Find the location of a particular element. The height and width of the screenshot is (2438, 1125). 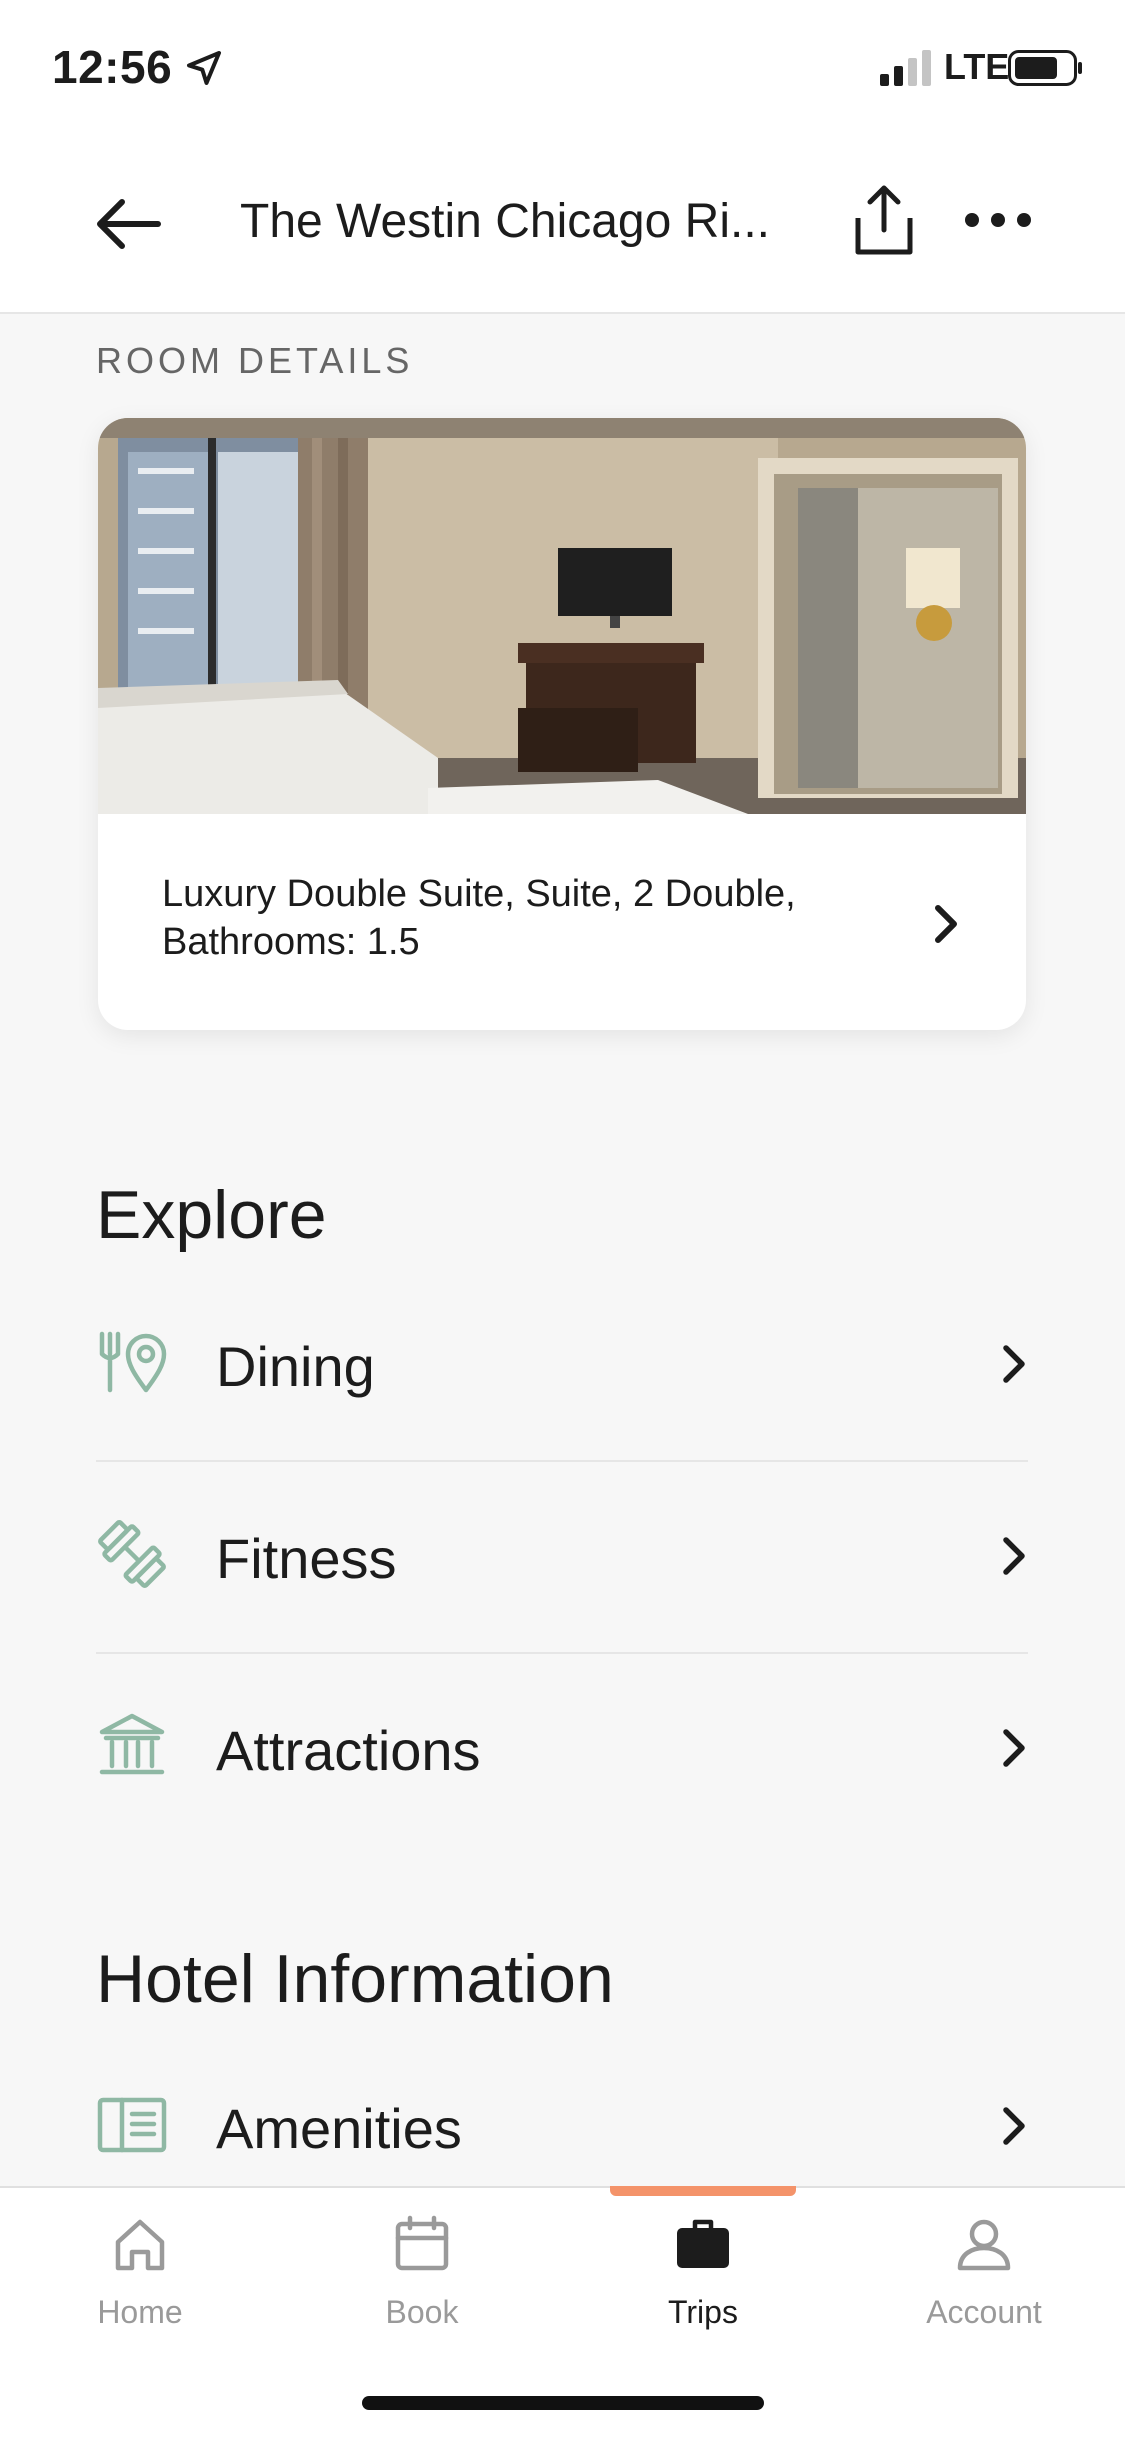

tab-trips: Trips is located at coordinates (703, 2278).